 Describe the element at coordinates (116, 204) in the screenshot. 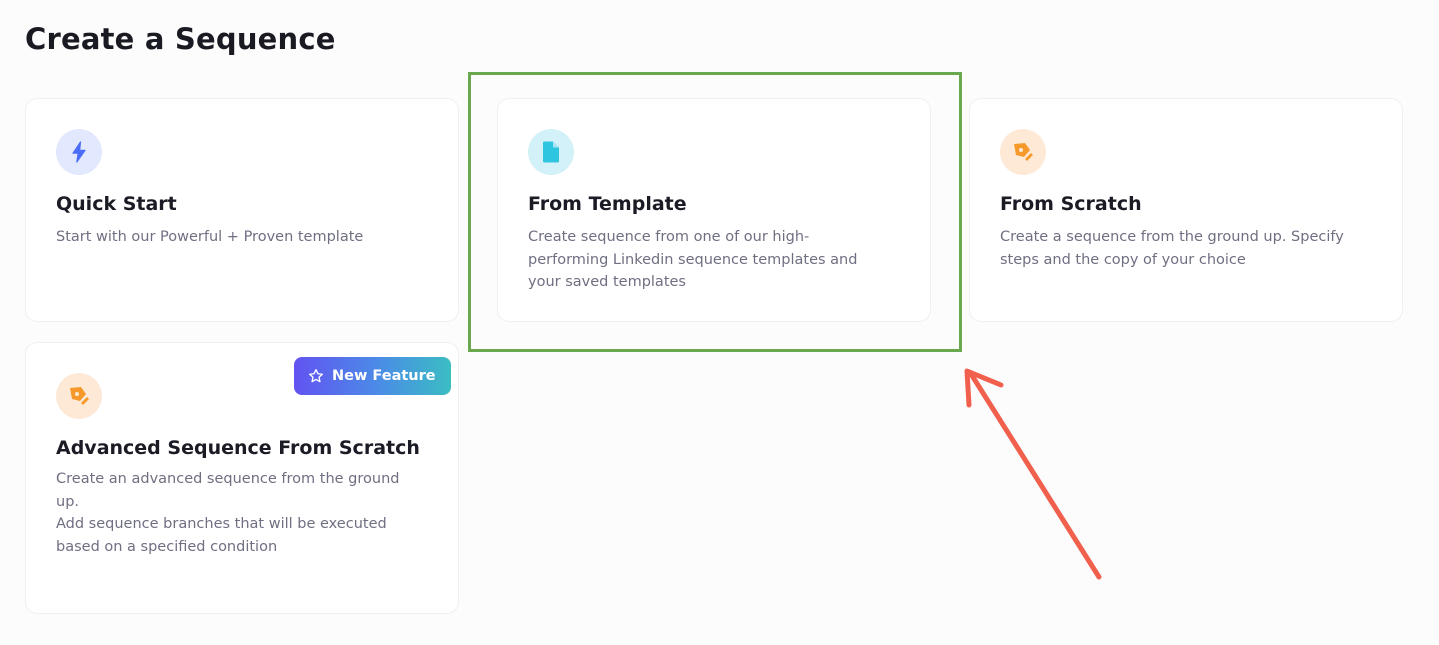

I see `card-title: Quick Start` at that location.